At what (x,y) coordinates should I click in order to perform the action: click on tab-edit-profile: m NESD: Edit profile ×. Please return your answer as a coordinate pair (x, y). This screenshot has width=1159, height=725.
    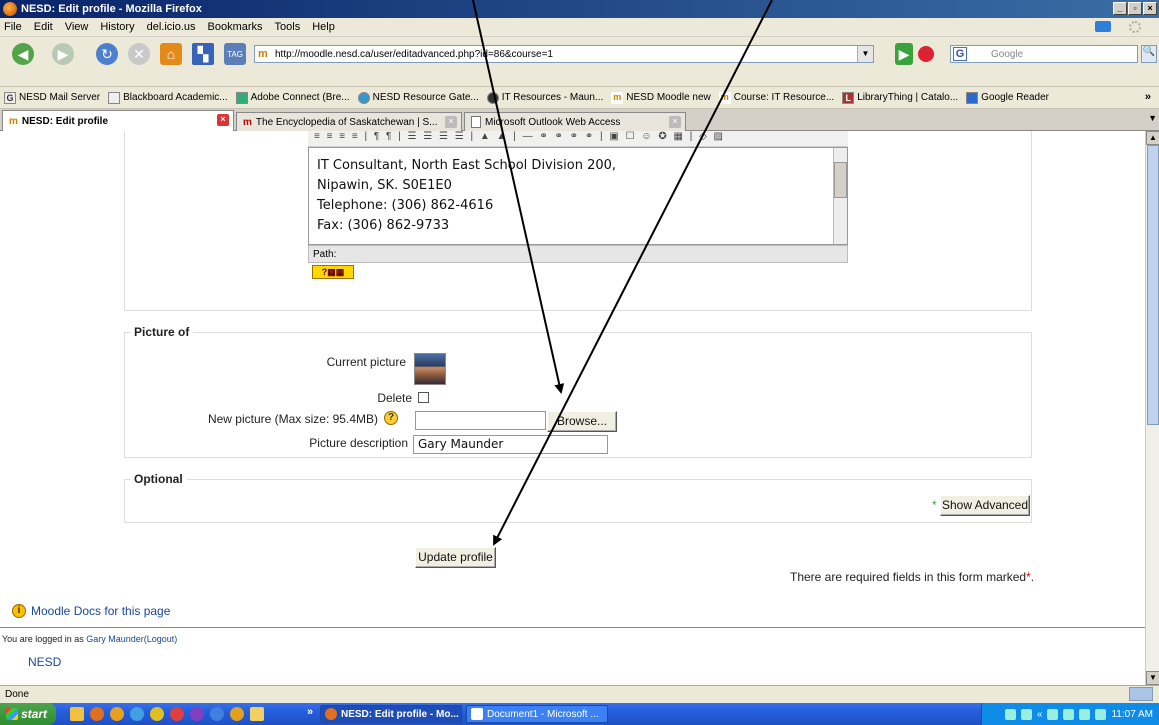
    Looking at the image, I should click on (118, 120).